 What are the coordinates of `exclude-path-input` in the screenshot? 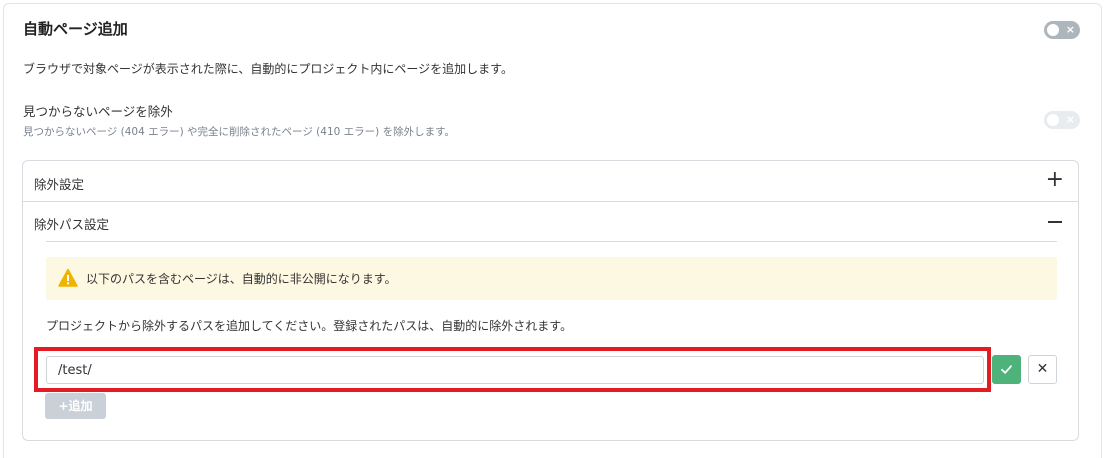 It's located at (515, 370).